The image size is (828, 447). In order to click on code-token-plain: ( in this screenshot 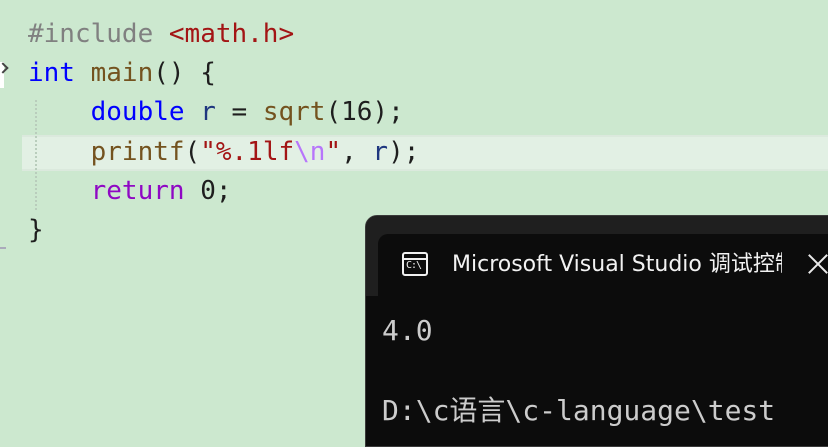, I will do `click(192, 152)`.